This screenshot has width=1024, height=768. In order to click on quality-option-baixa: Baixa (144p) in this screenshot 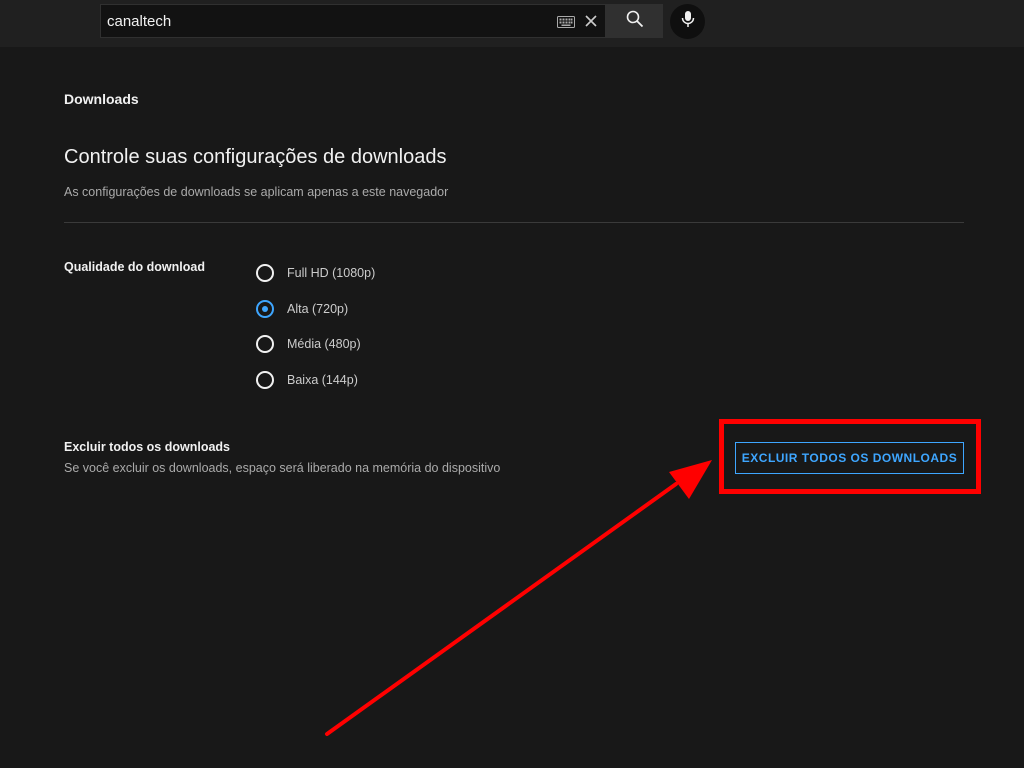, I will do `click(356, 388)`.